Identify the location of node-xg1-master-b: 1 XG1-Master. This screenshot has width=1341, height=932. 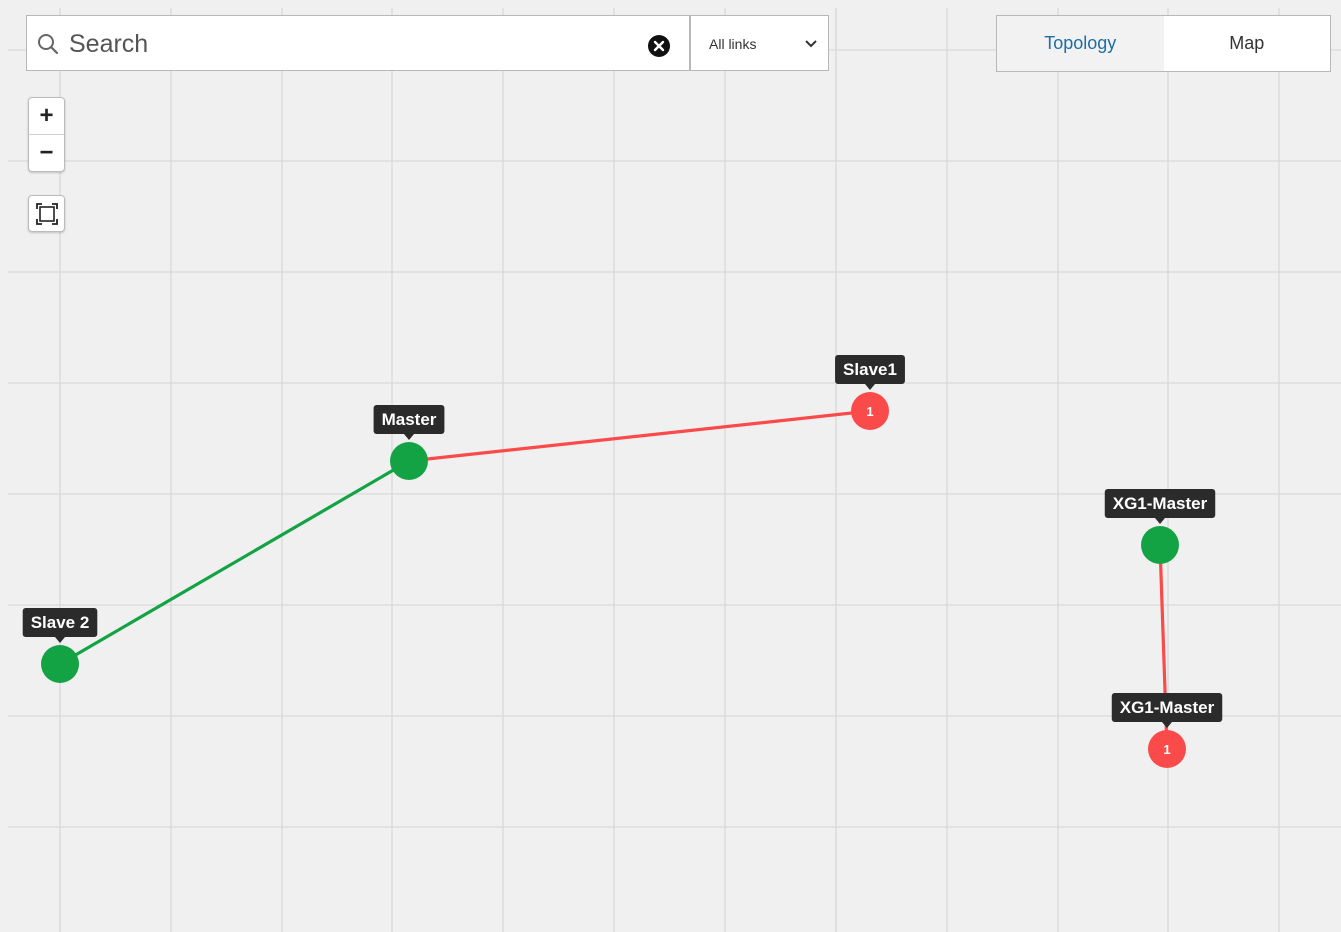
(1167, 730).